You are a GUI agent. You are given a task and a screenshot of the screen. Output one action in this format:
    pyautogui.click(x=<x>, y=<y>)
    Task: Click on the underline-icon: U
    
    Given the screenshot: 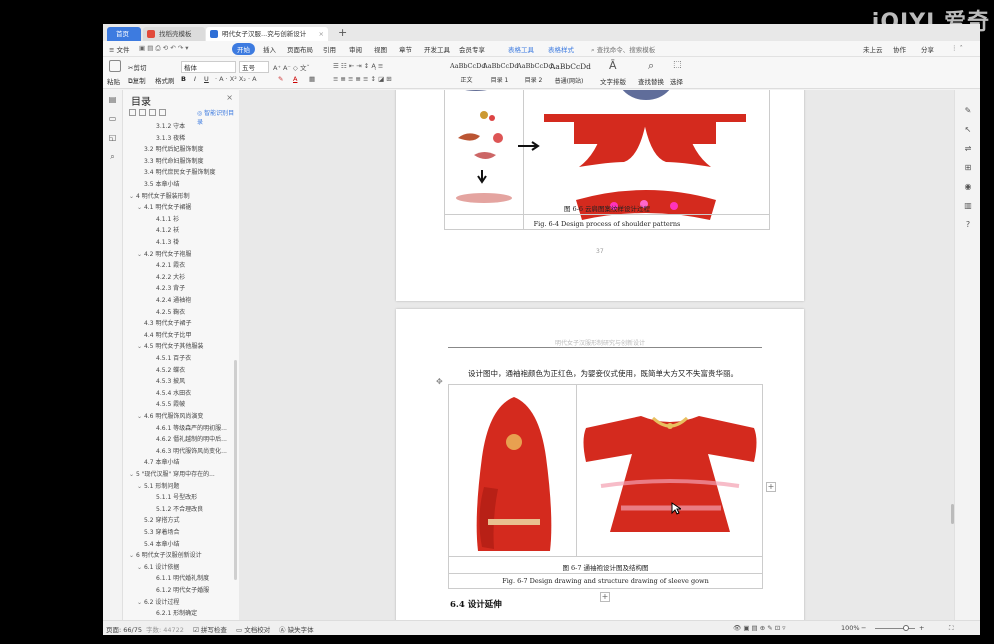 What is the action you would take?
    pyautogui.click(x=206, y=79)
    